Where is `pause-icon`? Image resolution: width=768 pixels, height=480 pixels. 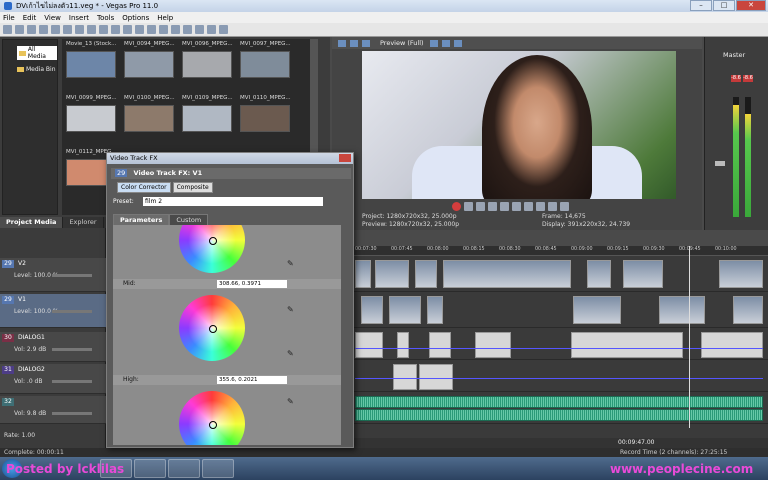
pause-icon is located at coordinates (504, 206).